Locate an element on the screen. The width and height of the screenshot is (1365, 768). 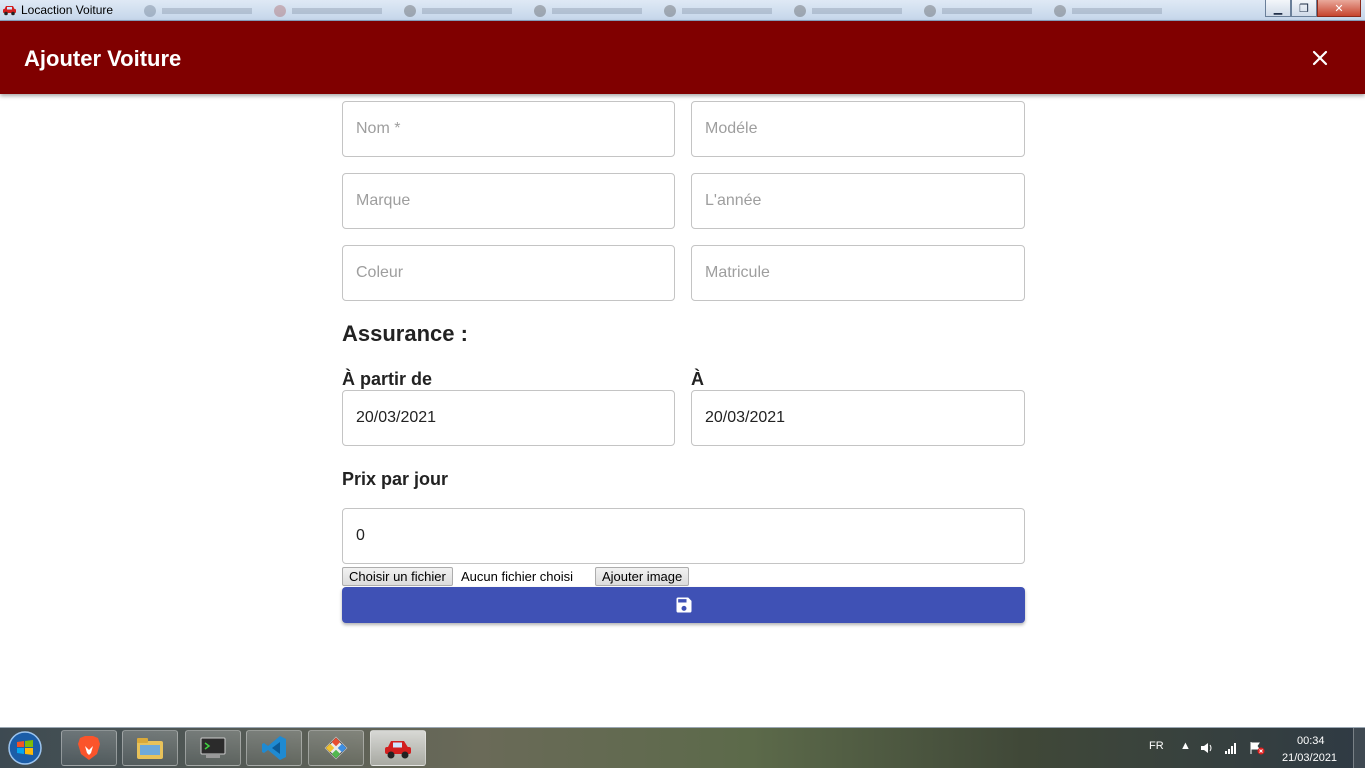
brave-browser-icon is located at coordinates (89, 748).